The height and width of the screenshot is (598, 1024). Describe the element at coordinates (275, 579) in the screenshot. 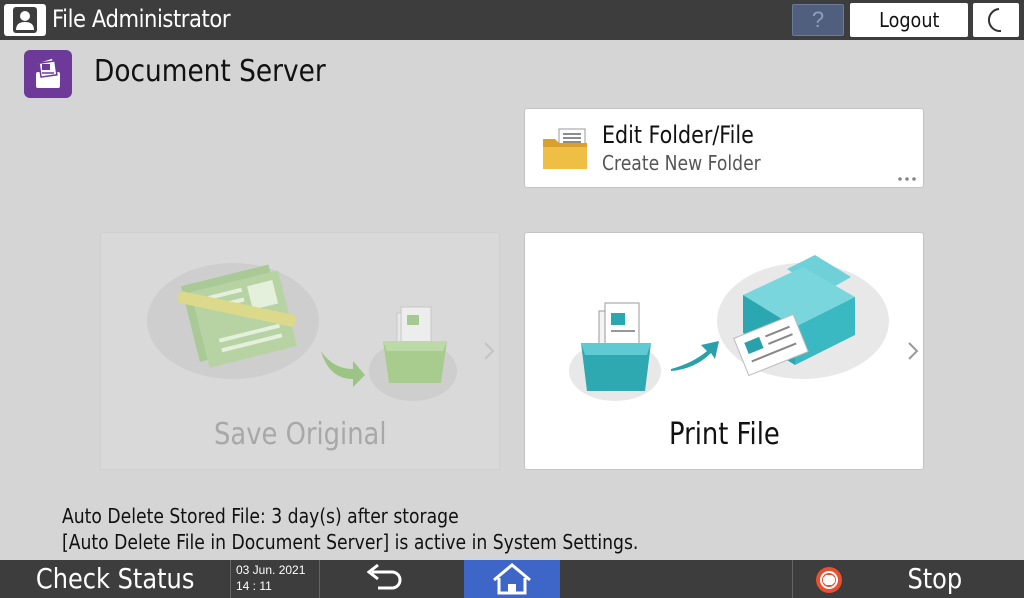

I see `date-time-display: 03 Jun. 2021 14 : 11` at that location.